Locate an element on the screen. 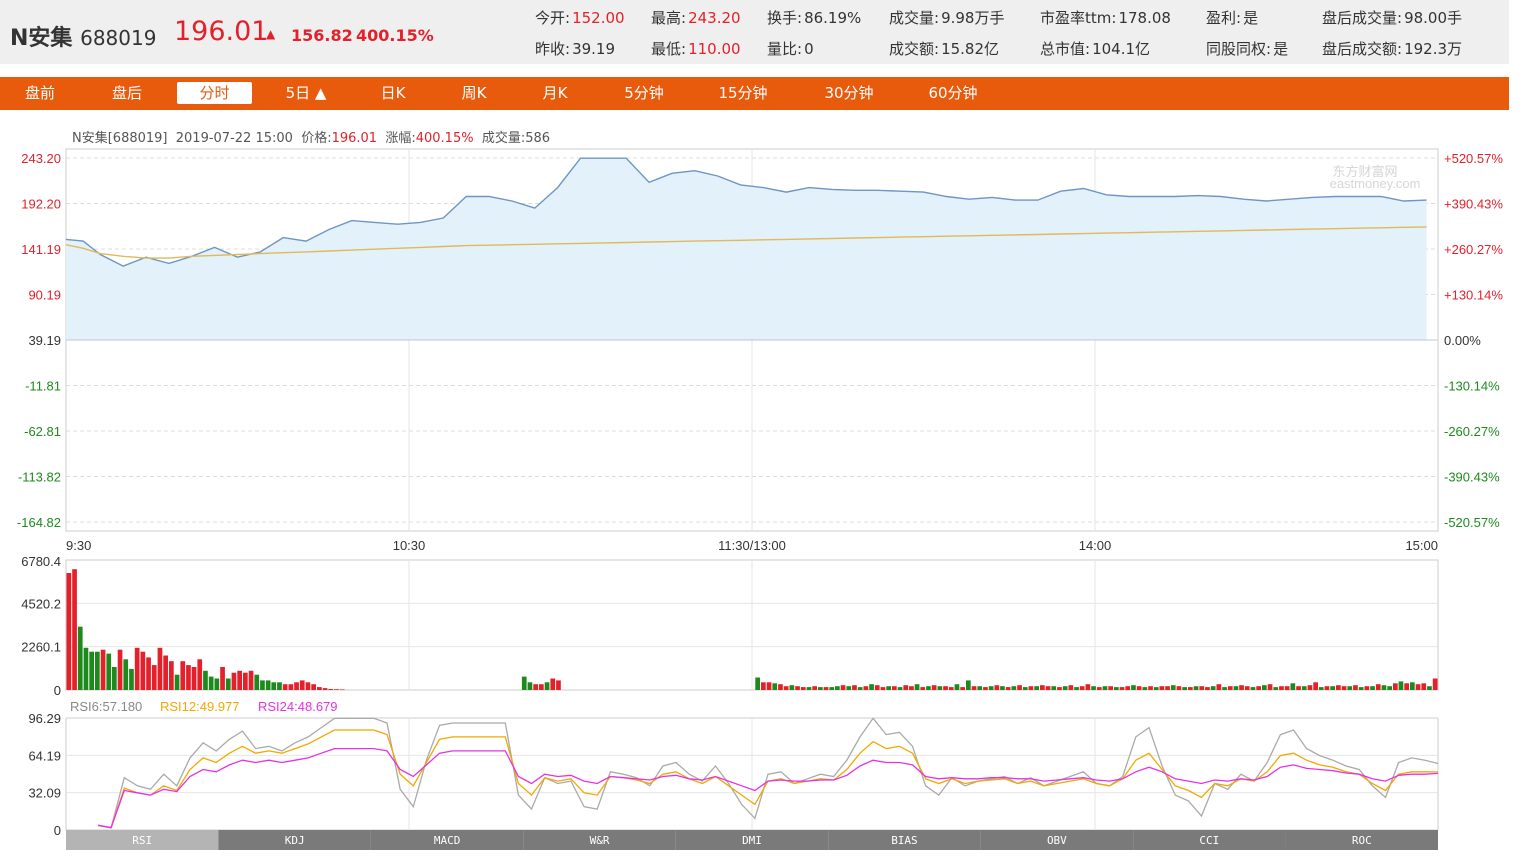 The width and height of the screenshot is (1522, 857). pct-y-tick: -390.43% is located at coordinates (1472, 477).